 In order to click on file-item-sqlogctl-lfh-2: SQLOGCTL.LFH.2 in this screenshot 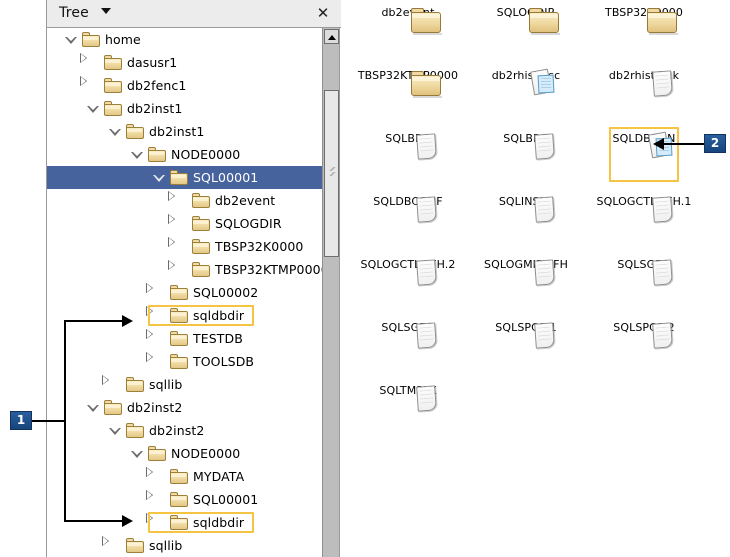, I will do `click(408, 271)`.